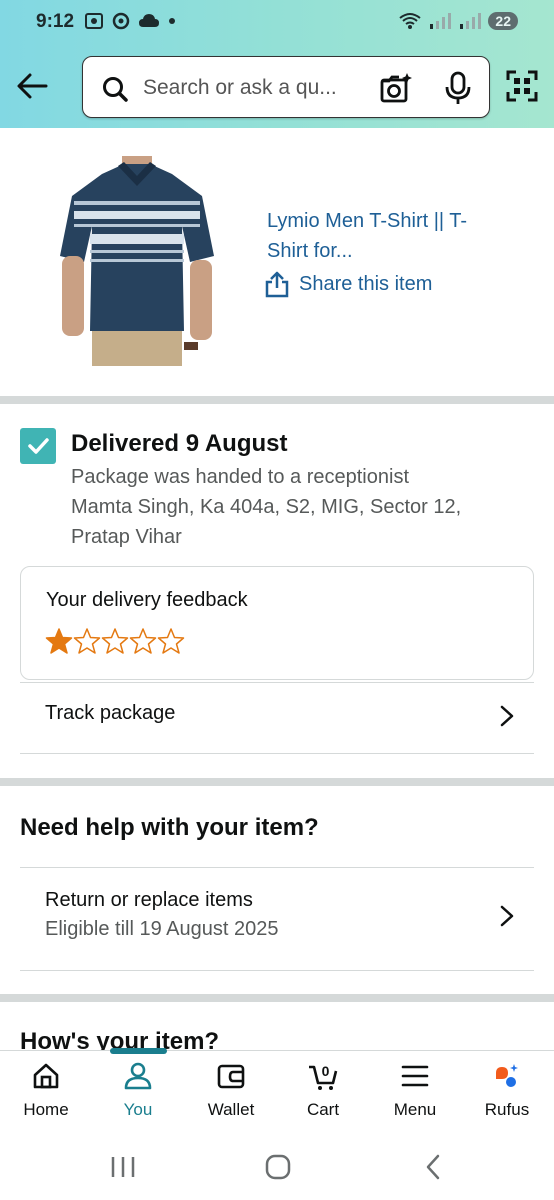 The image size is (554, 1200). What do you see at coordinates (410, 21) in the screenshot?
I see `wifi-icon` at bounding box center [410, 21].